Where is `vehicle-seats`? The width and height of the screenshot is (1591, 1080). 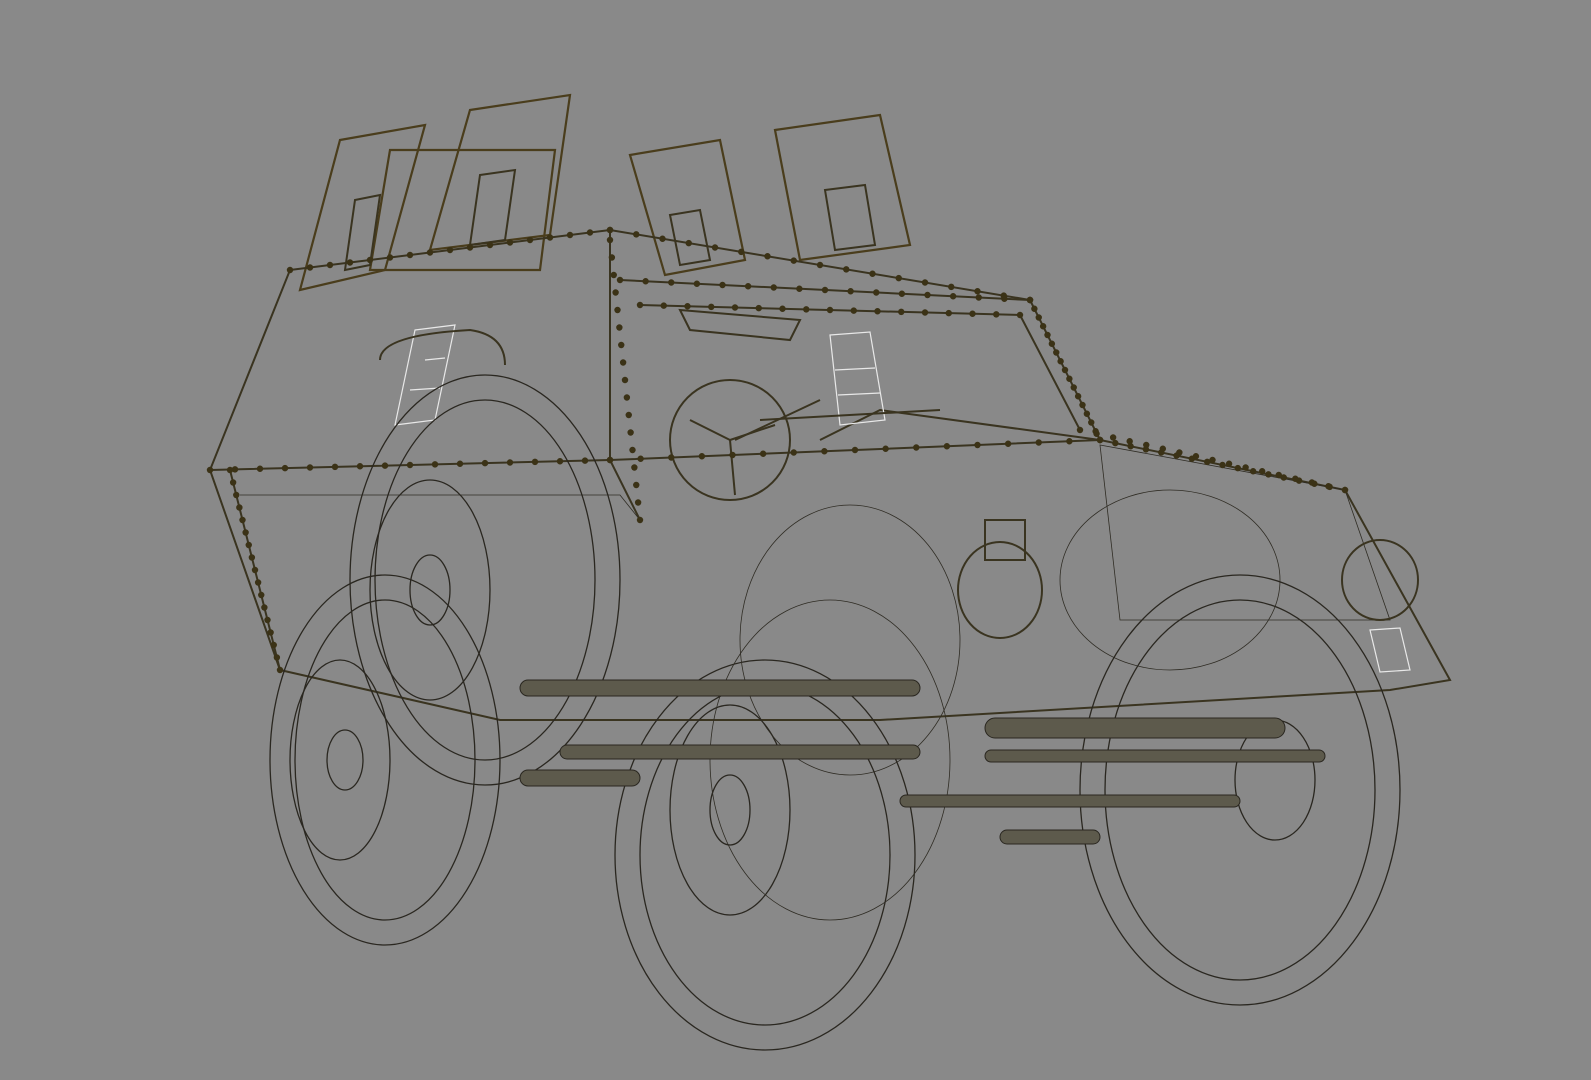
vehicle-seats is located at coordinates (590, 337).